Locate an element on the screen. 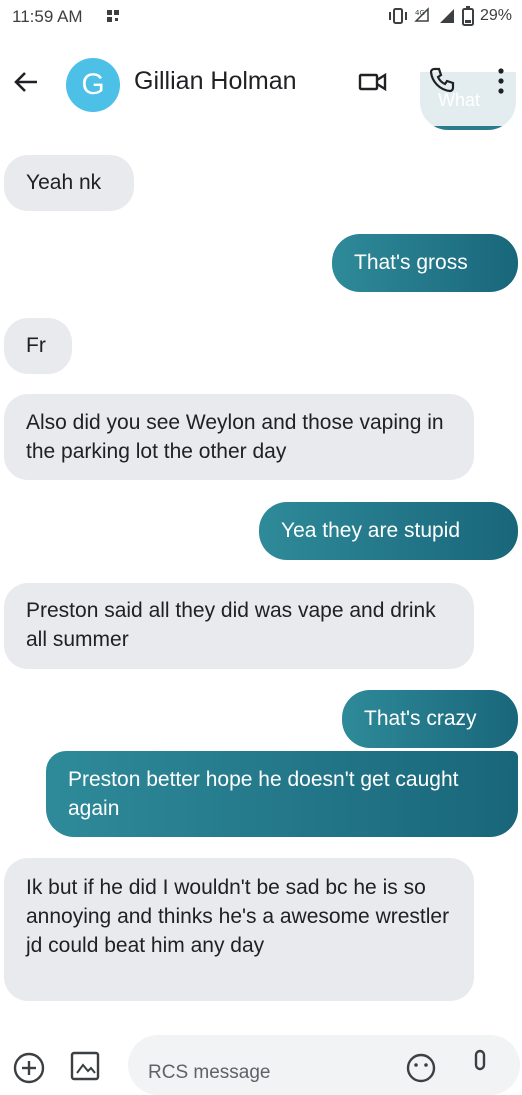 The image size is (522, 1095). gallery-icon is located at coordinates (85, 1066).